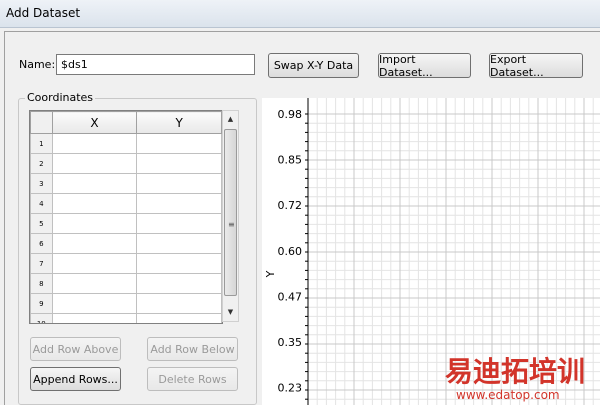  Describe the element at coordinates (290, 205) in the screenshot. I see `y-tick-label: 0.72` at that location.